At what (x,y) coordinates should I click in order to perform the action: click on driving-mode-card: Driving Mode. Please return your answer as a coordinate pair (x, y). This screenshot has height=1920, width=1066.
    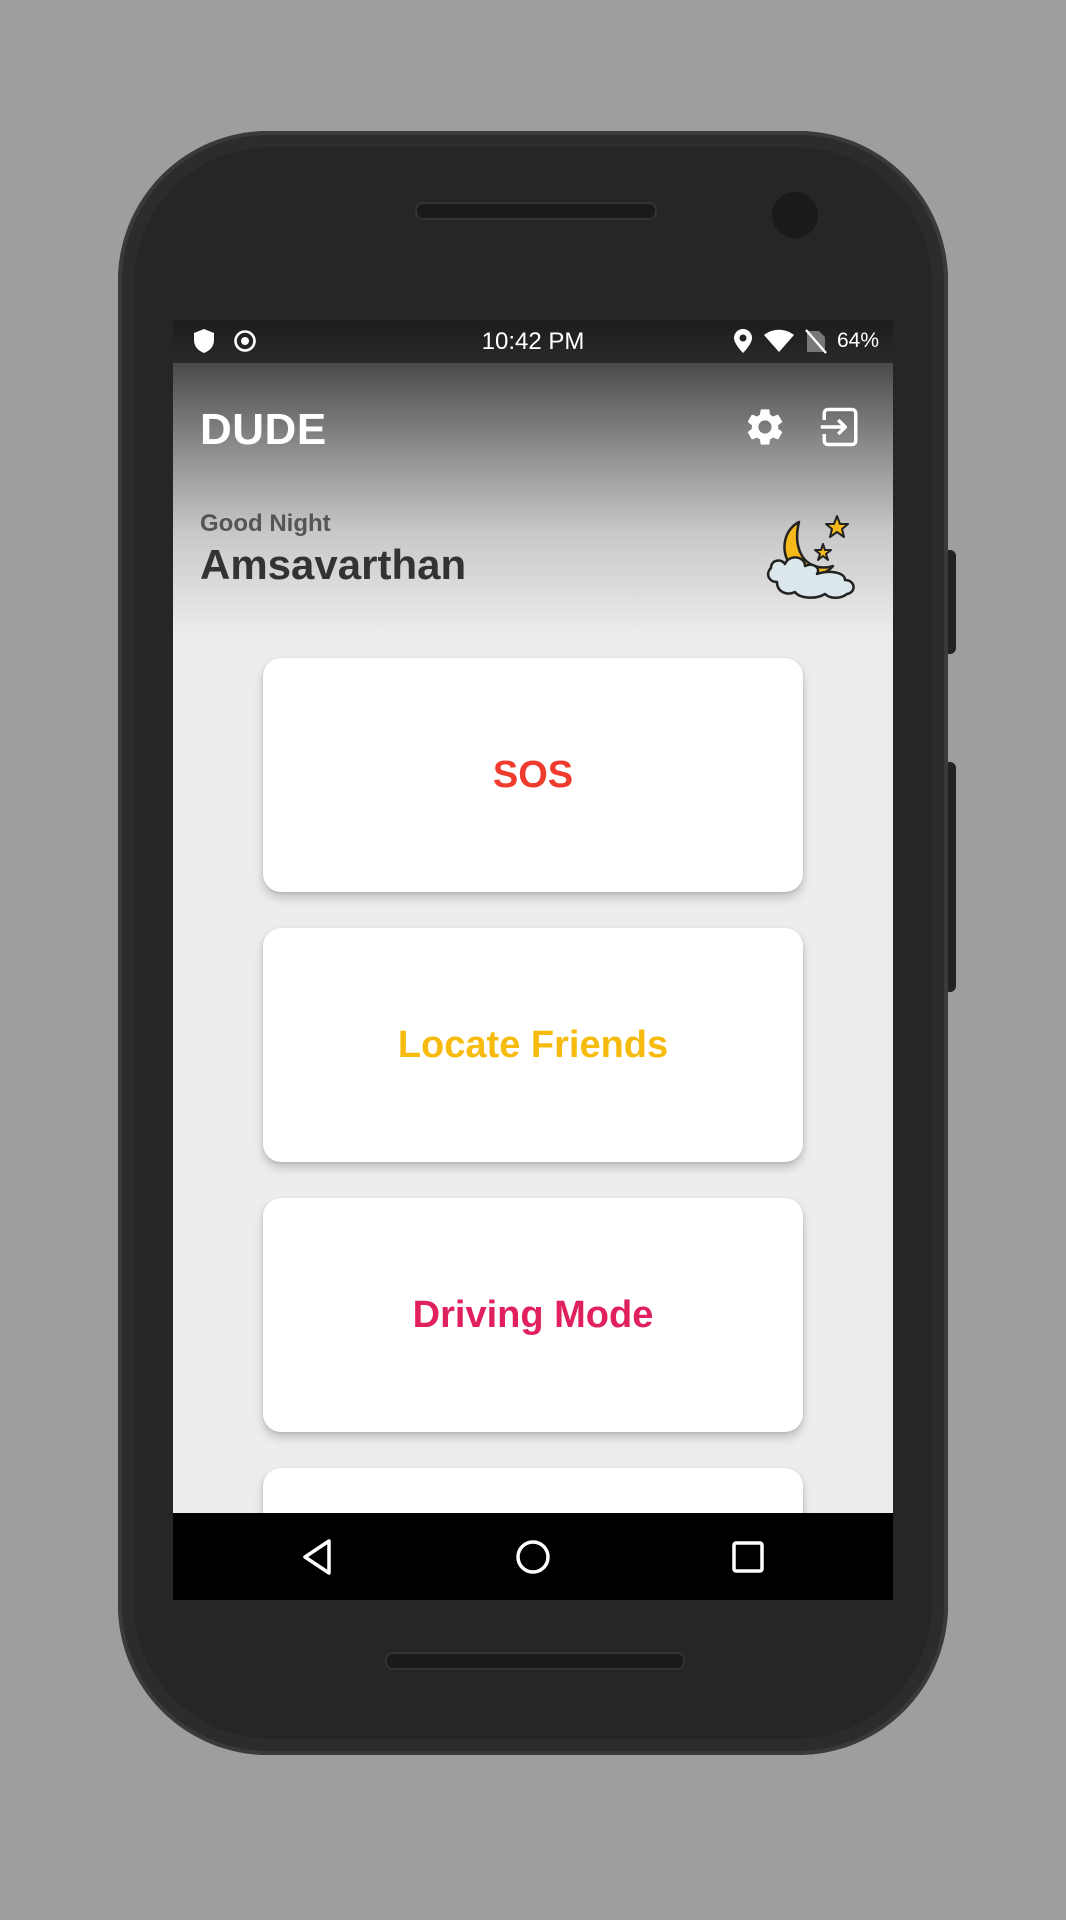
    Looking at the image, I should click on (533, 1315).